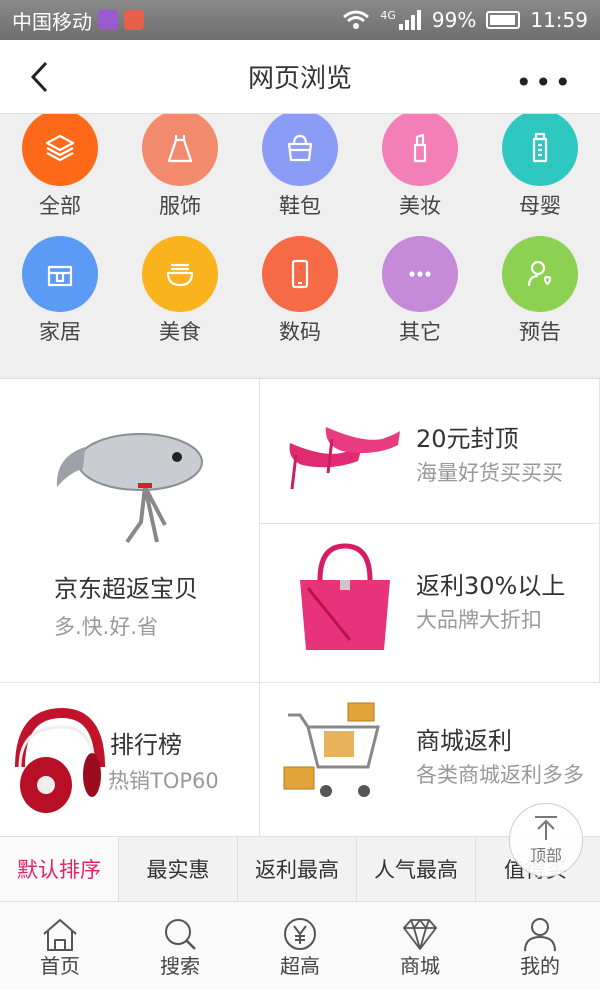  Describe the element at coordinates (344, 458) in the screenshot. I see `high-heel-shoes-image` at that location.